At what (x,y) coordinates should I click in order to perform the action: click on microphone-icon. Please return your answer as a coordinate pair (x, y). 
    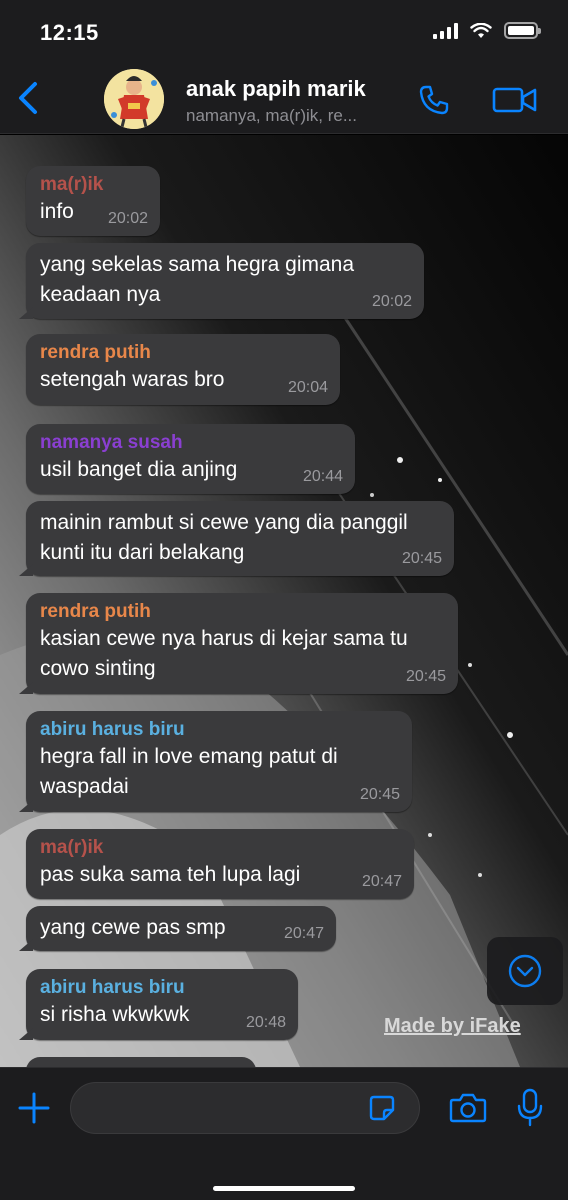
    Looking at the image, I should click on (530, 1107).